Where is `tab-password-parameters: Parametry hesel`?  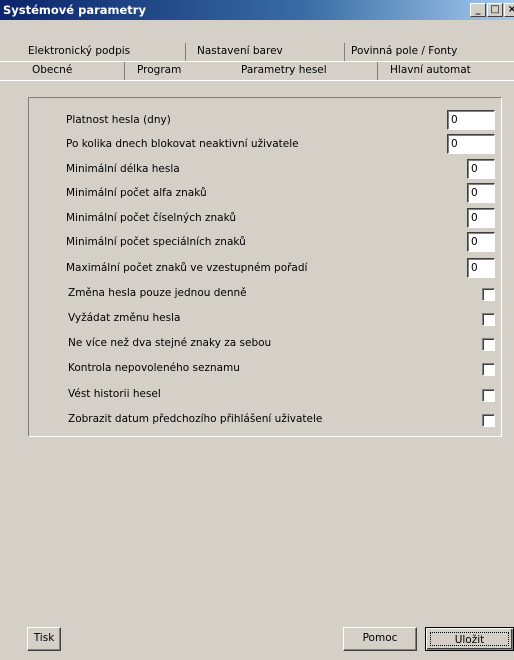
tab-password-parameters: Parametry hesel is located at coordinates (304, 71).